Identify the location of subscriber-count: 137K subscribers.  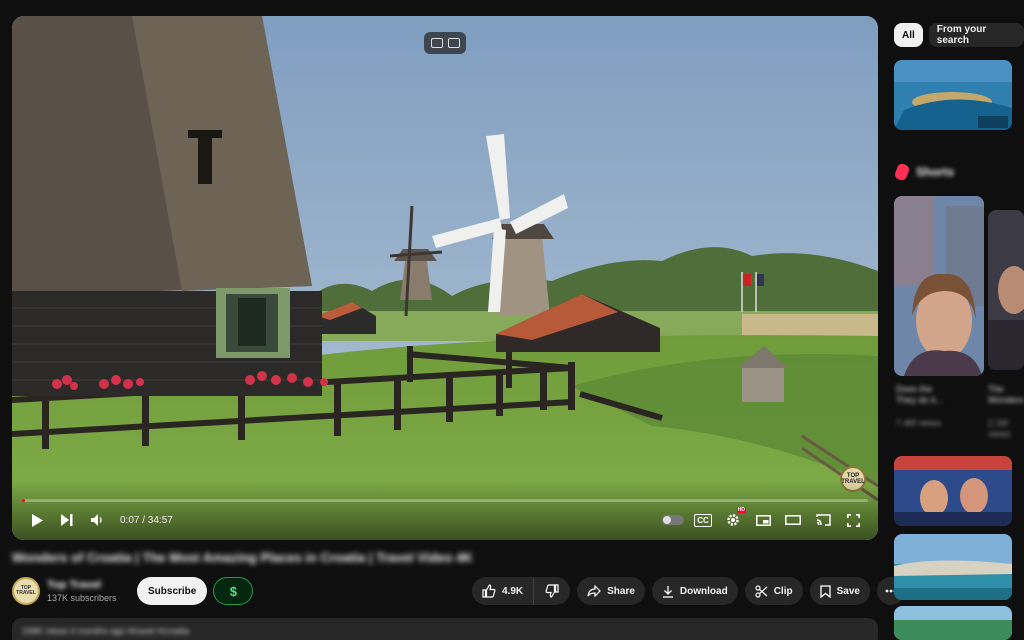
(82, 598).